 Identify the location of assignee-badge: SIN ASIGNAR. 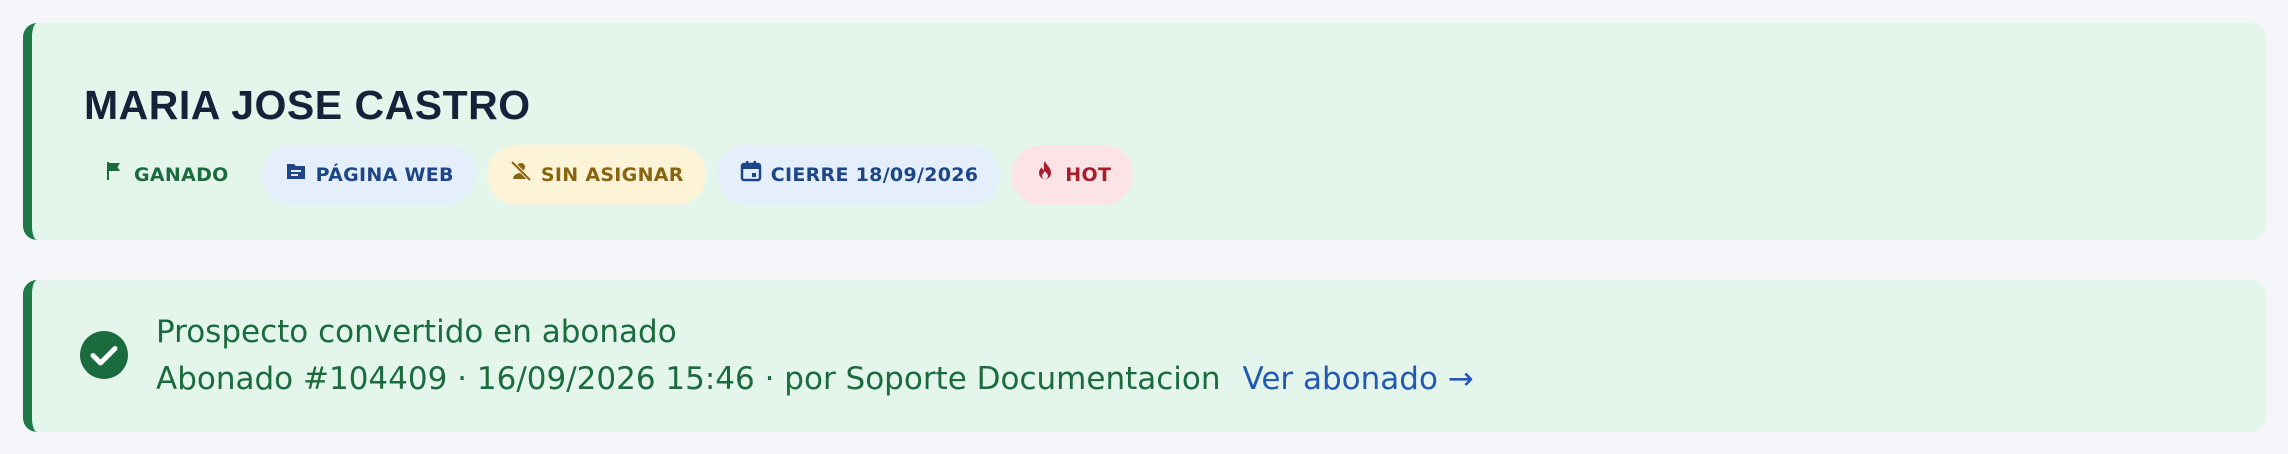
(596, 175).